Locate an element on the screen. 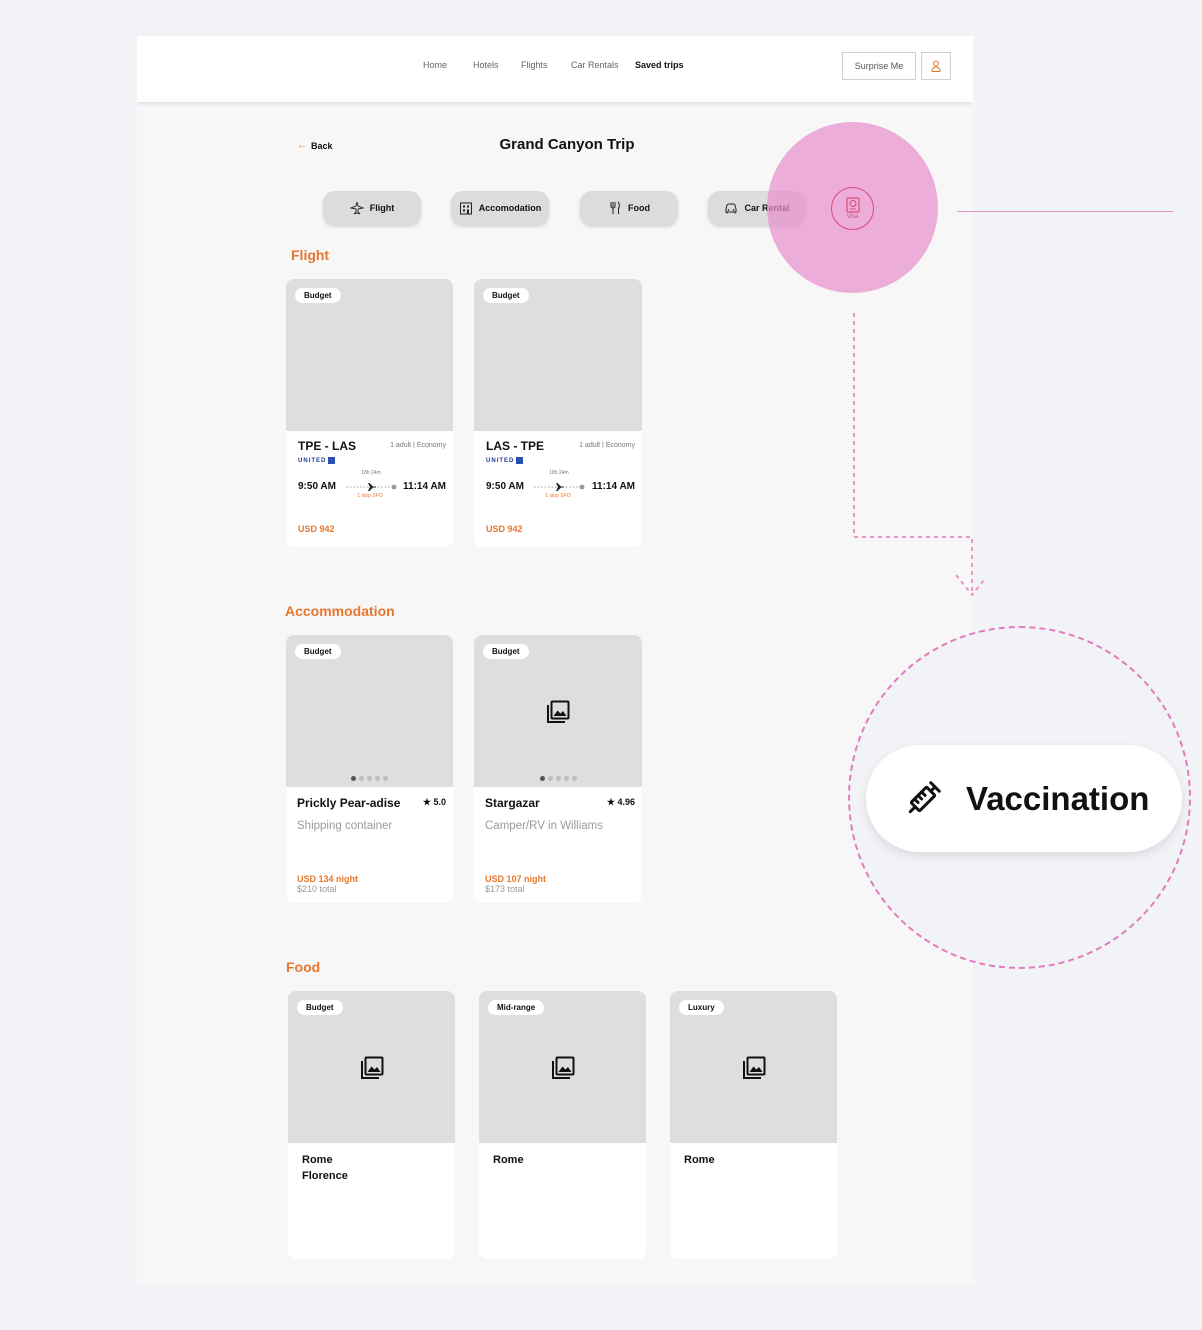  syringe-icon is located at coordinates (924, 796).